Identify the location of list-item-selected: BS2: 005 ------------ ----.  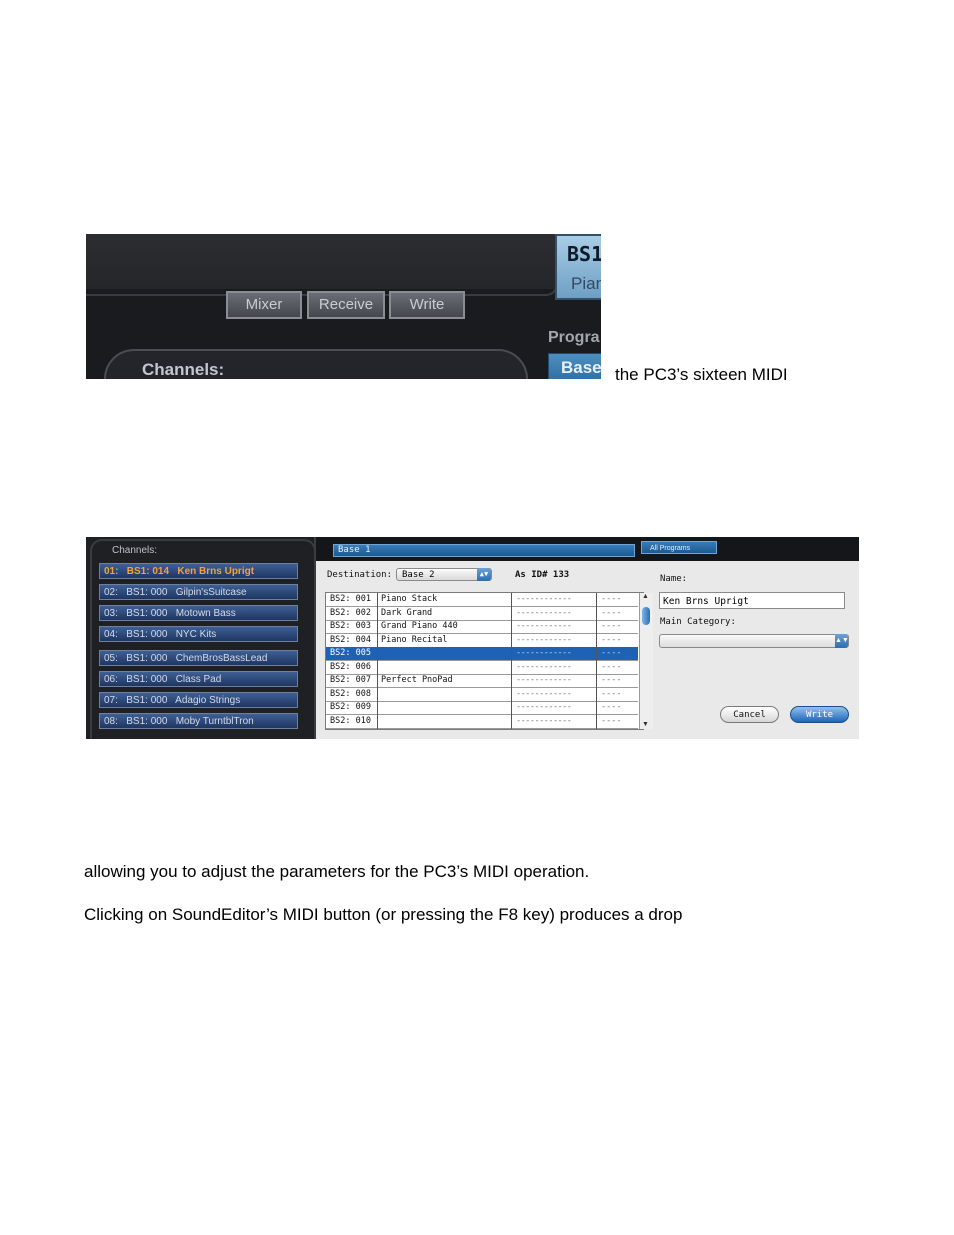
(482, 654).